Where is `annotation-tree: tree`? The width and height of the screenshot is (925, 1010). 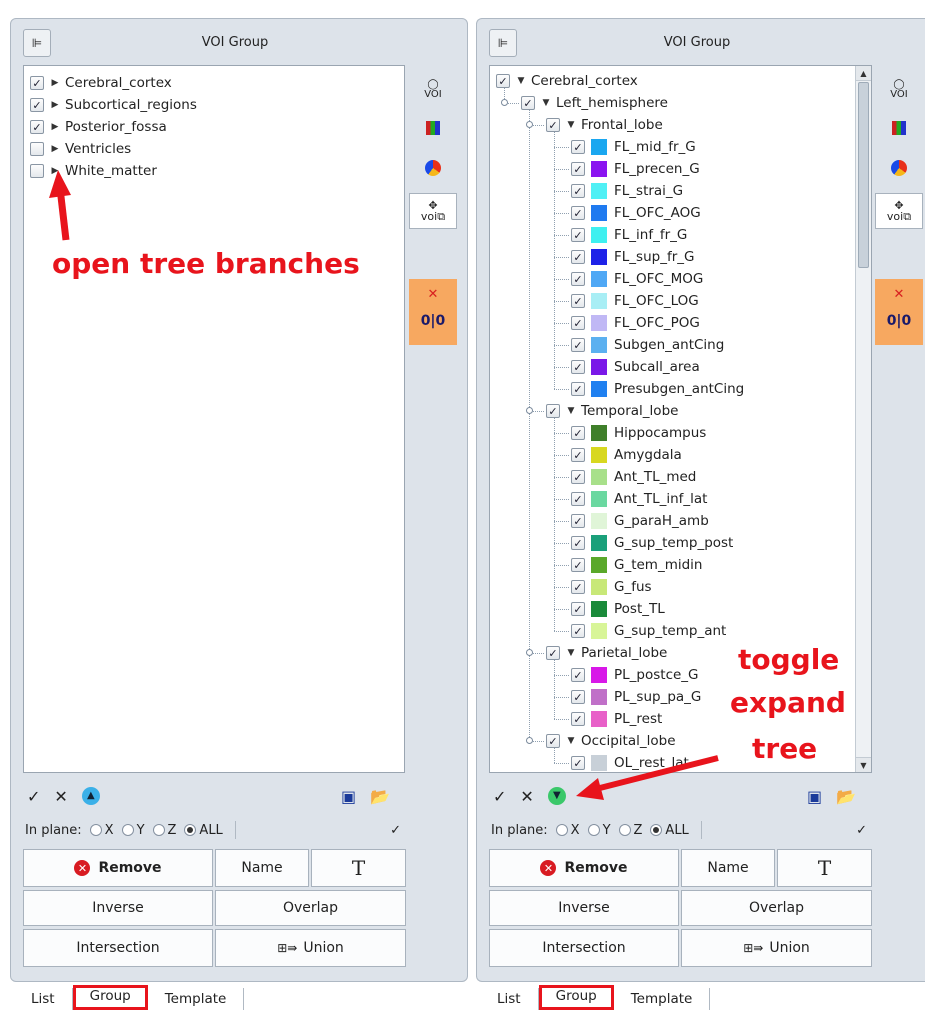
annotation-tree: tree is located at coordinates (785, 748).